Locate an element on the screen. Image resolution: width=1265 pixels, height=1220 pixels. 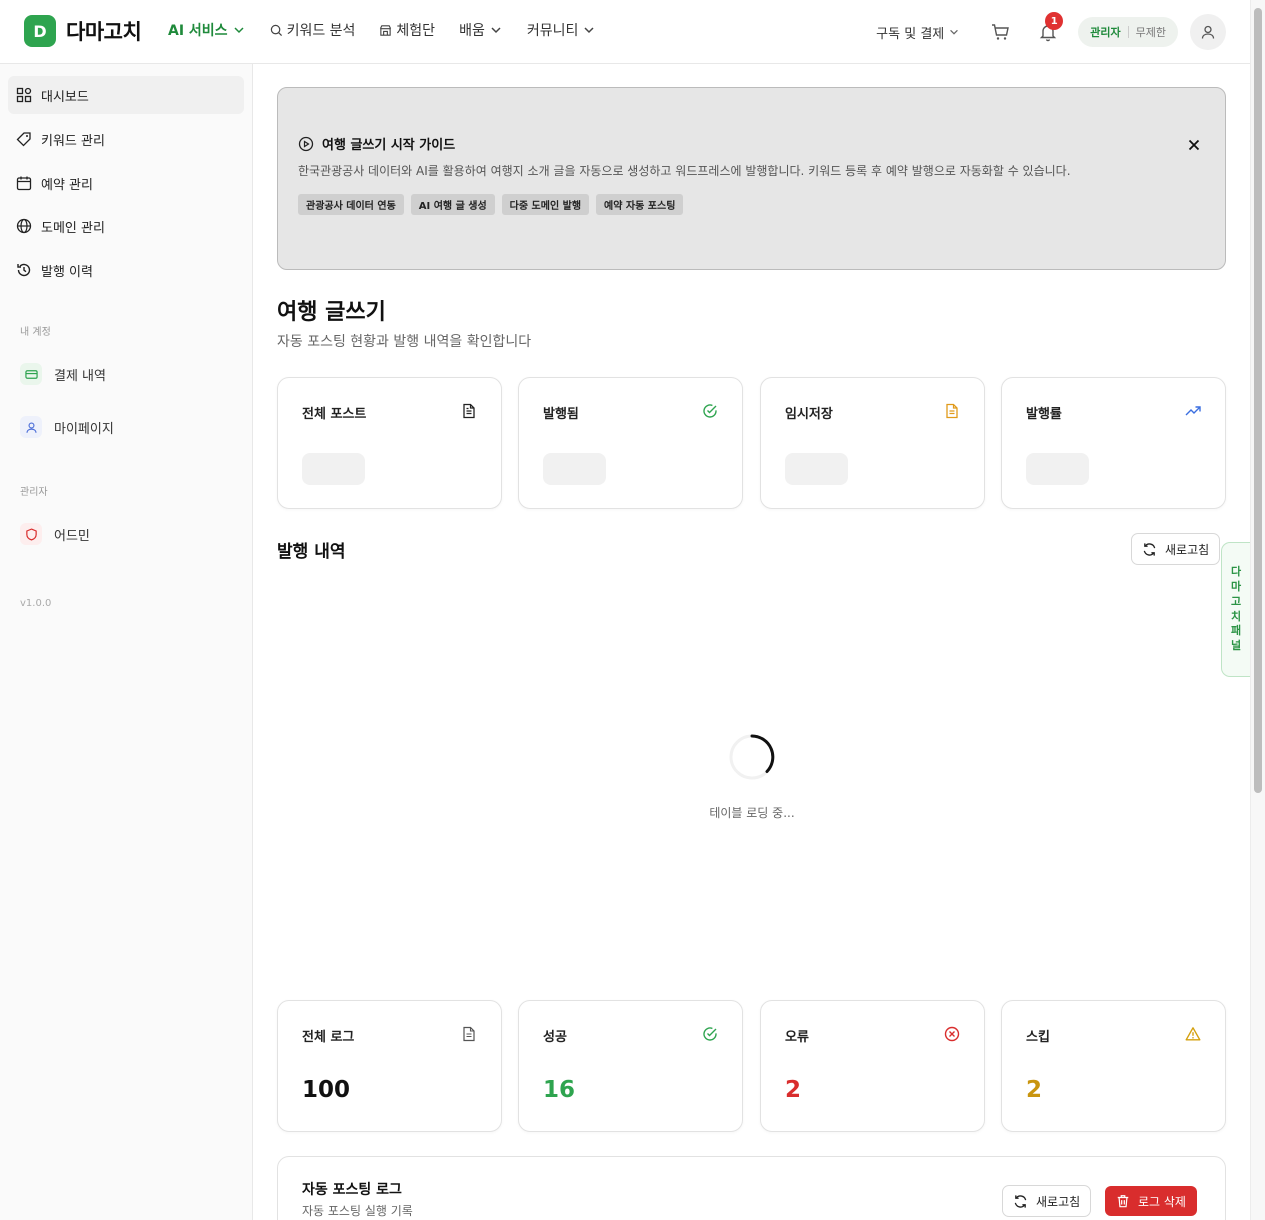
stat-card-value: 2 is located at coordinates (793, 1090).